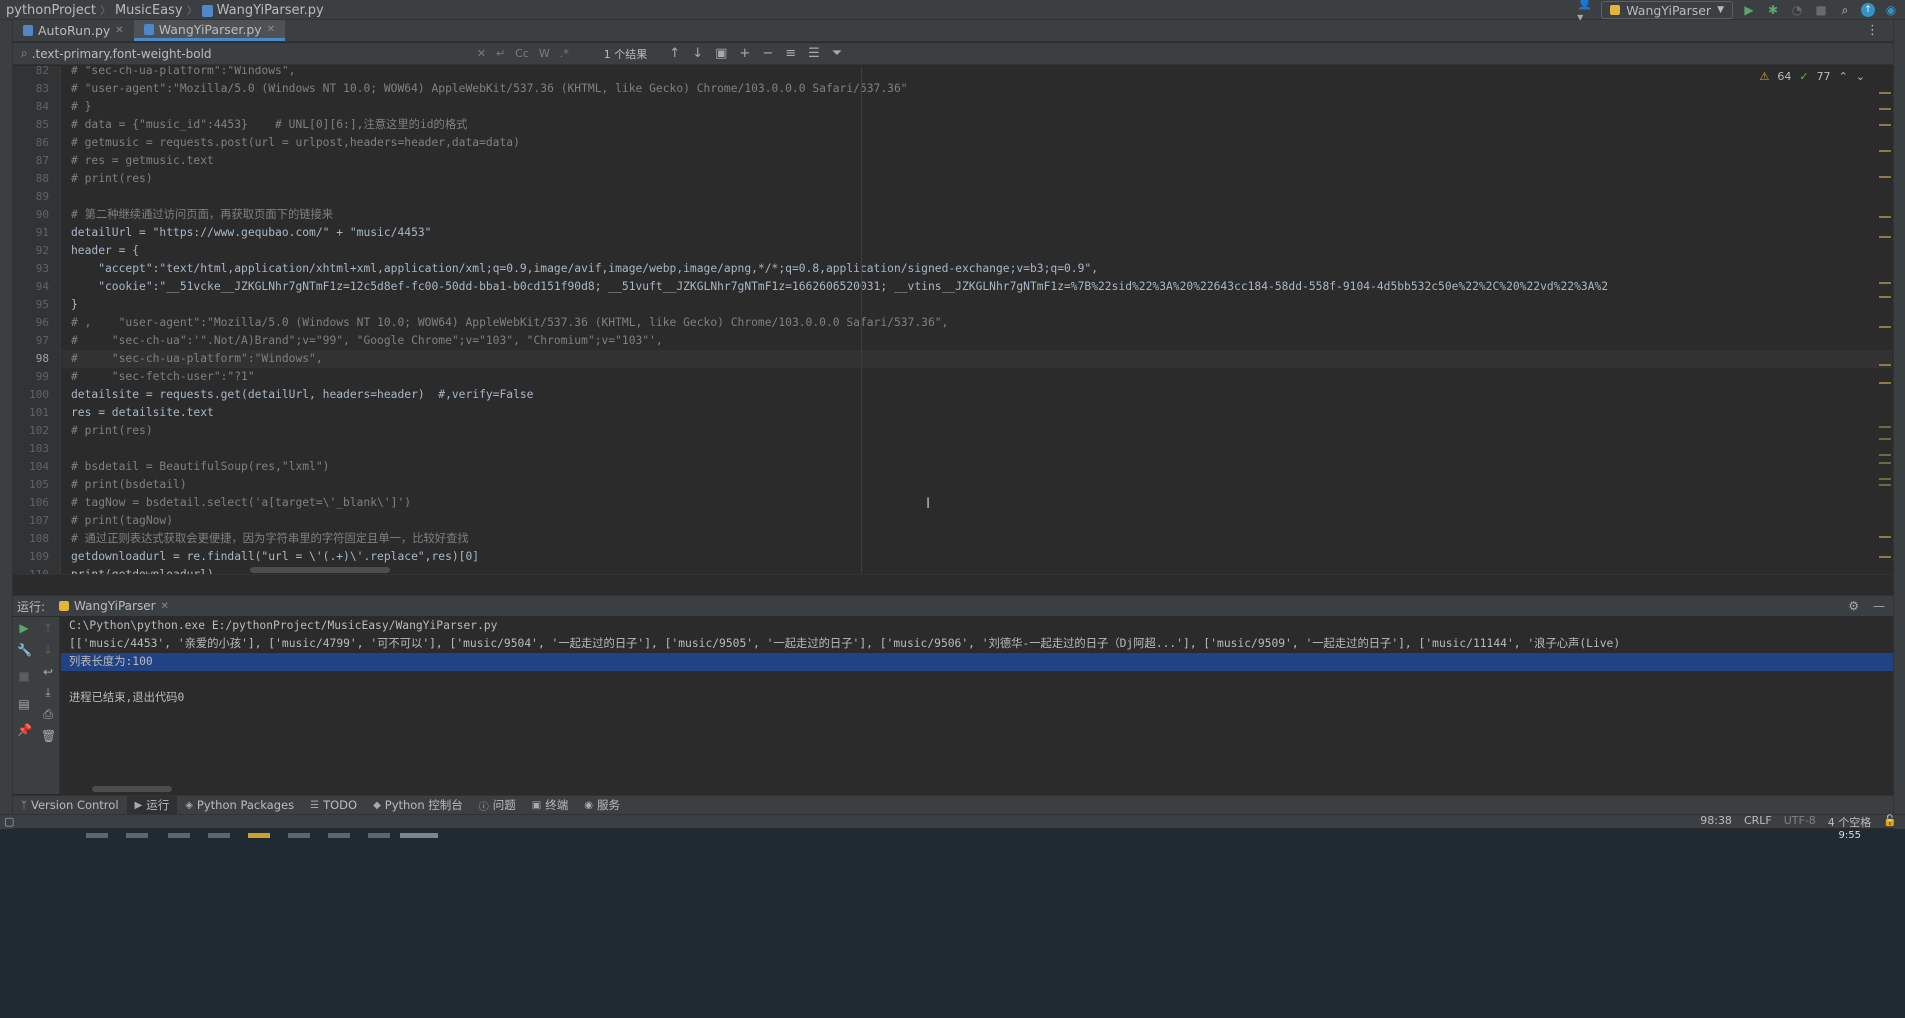  I want to click on filter-icon: ⏷, so click(837, 53).